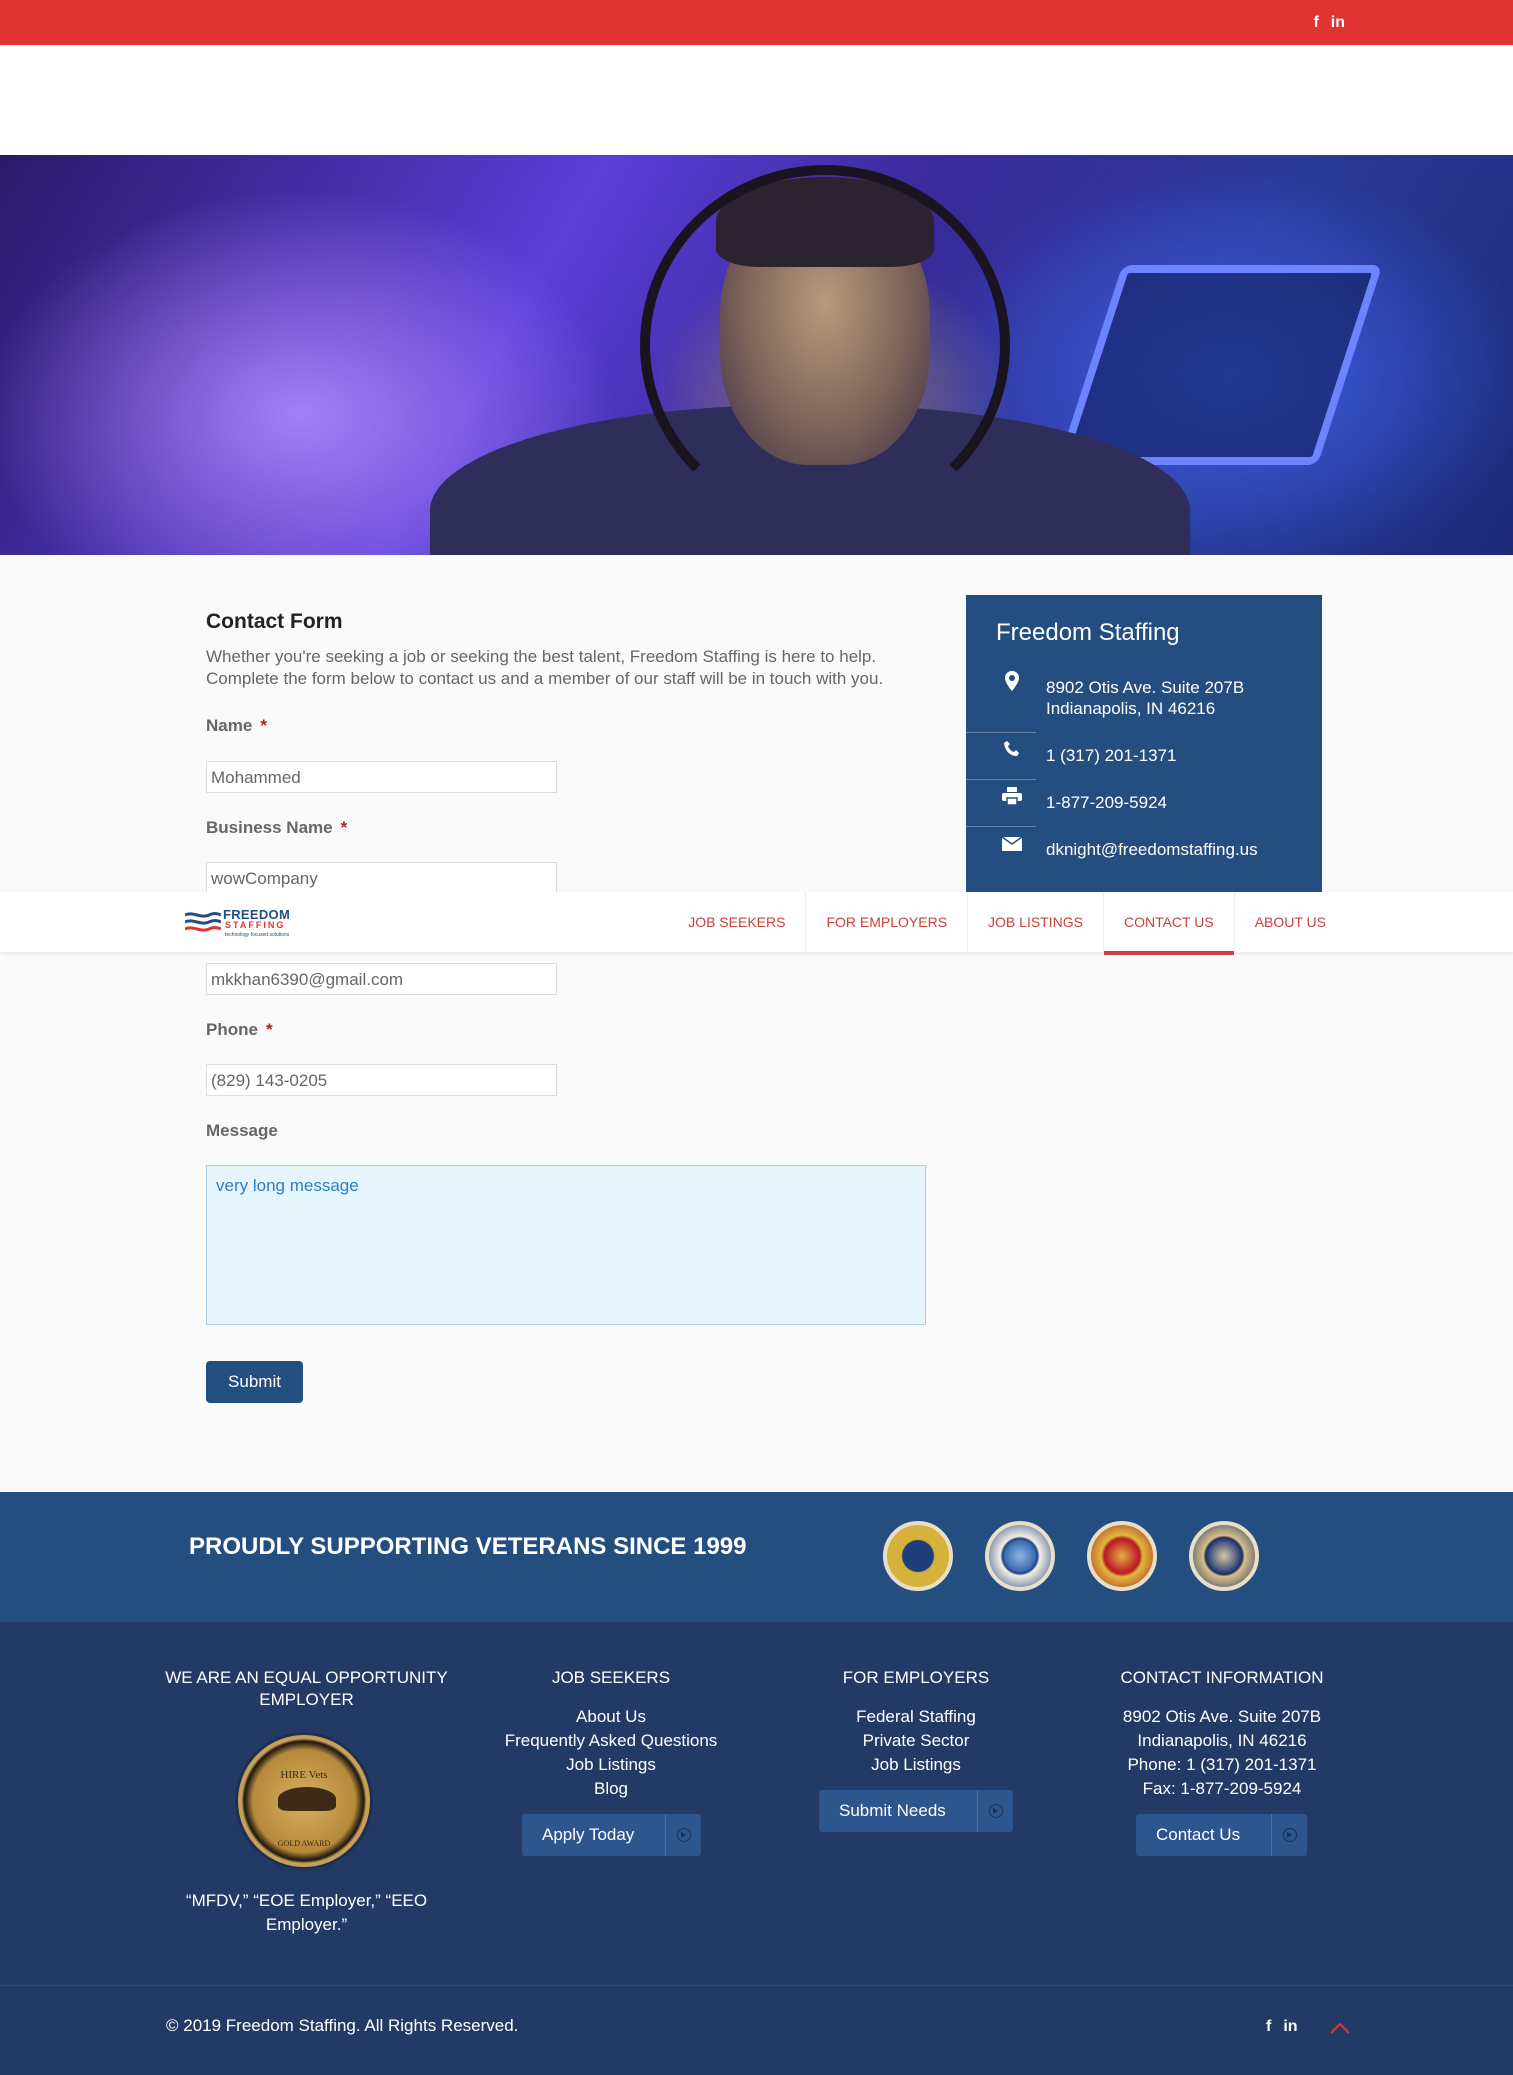  I want to click on navy-seal-icon, so click(1224, 1556).